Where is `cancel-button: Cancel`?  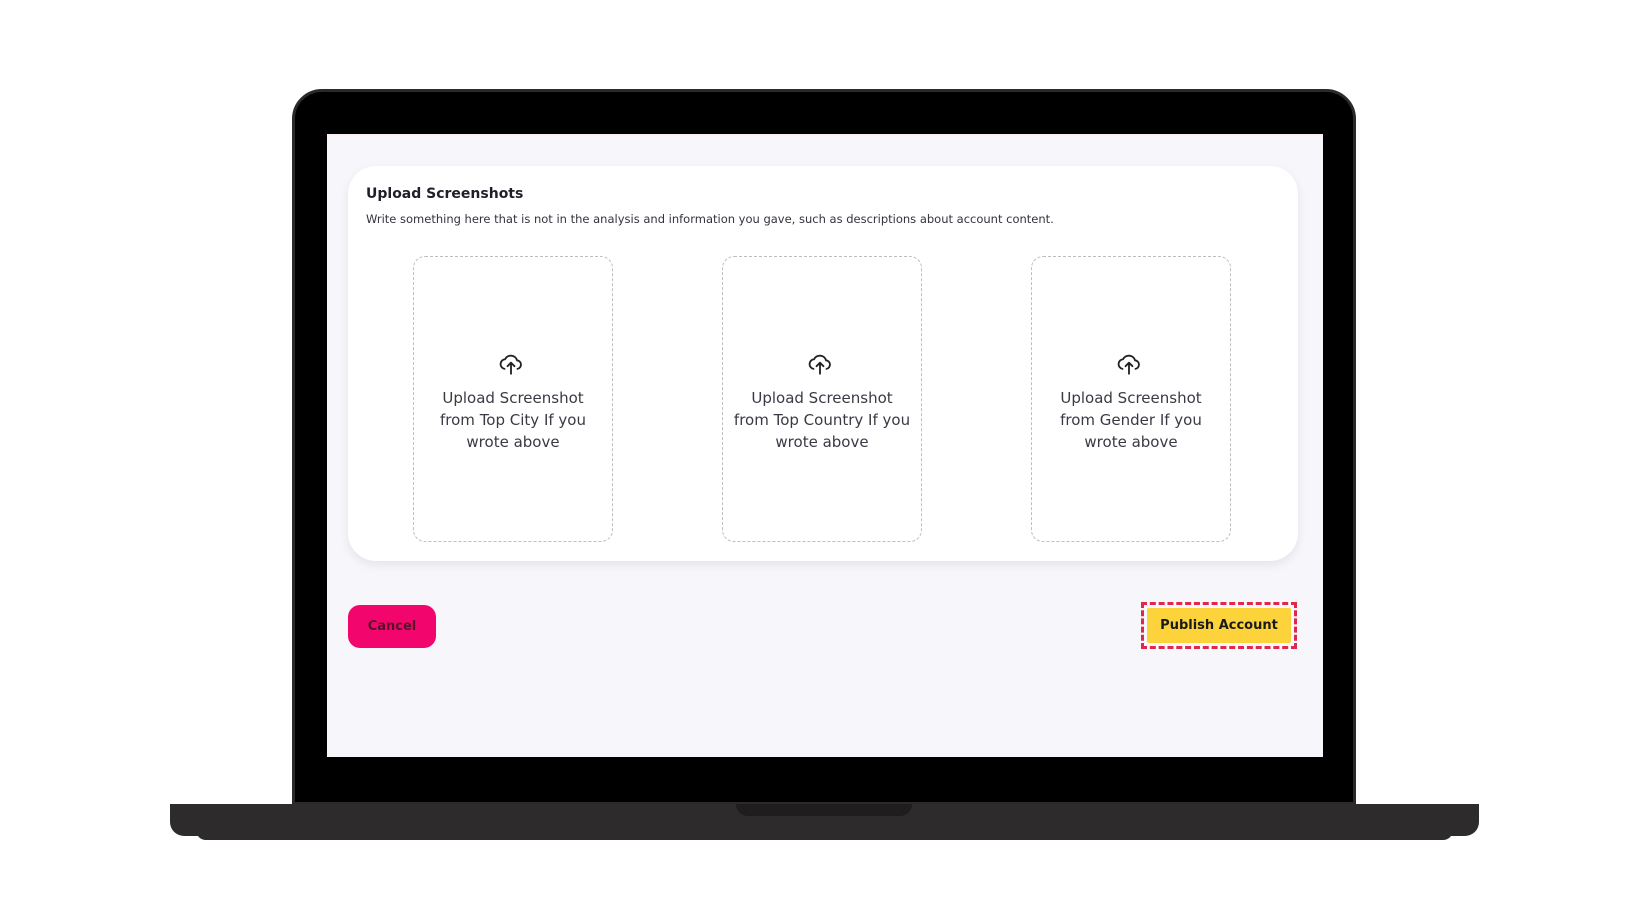 cancel-button: Cancel is located at coordinates (392, 626).